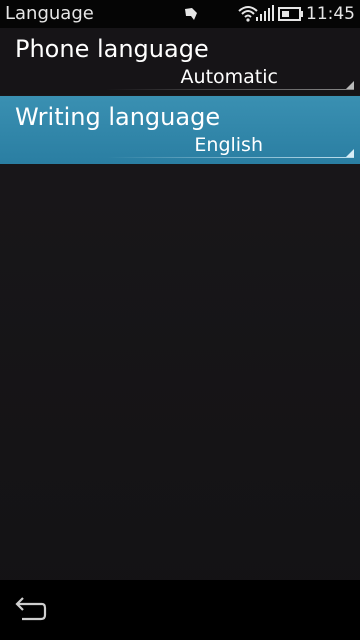  What do you see at coordinates (191, 13) in the screenshot?
I see `notification-icon` at bounding box center [191, 13].